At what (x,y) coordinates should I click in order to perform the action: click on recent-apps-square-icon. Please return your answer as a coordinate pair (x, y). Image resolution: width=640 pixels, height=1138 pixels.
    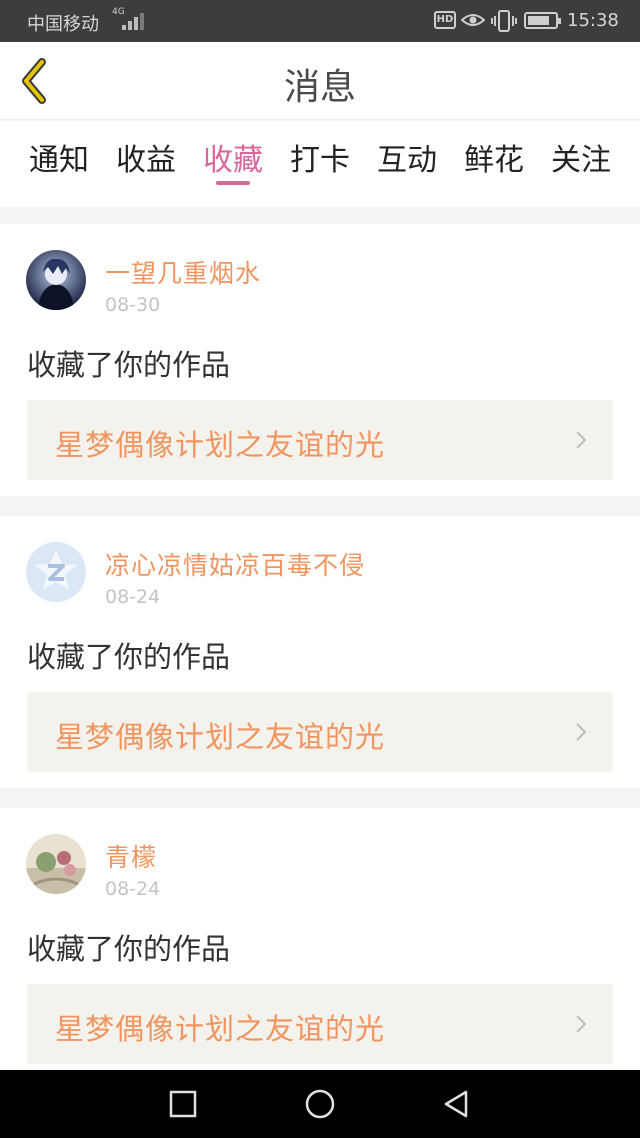
    Looking at the image, I should click on (183, 1104).